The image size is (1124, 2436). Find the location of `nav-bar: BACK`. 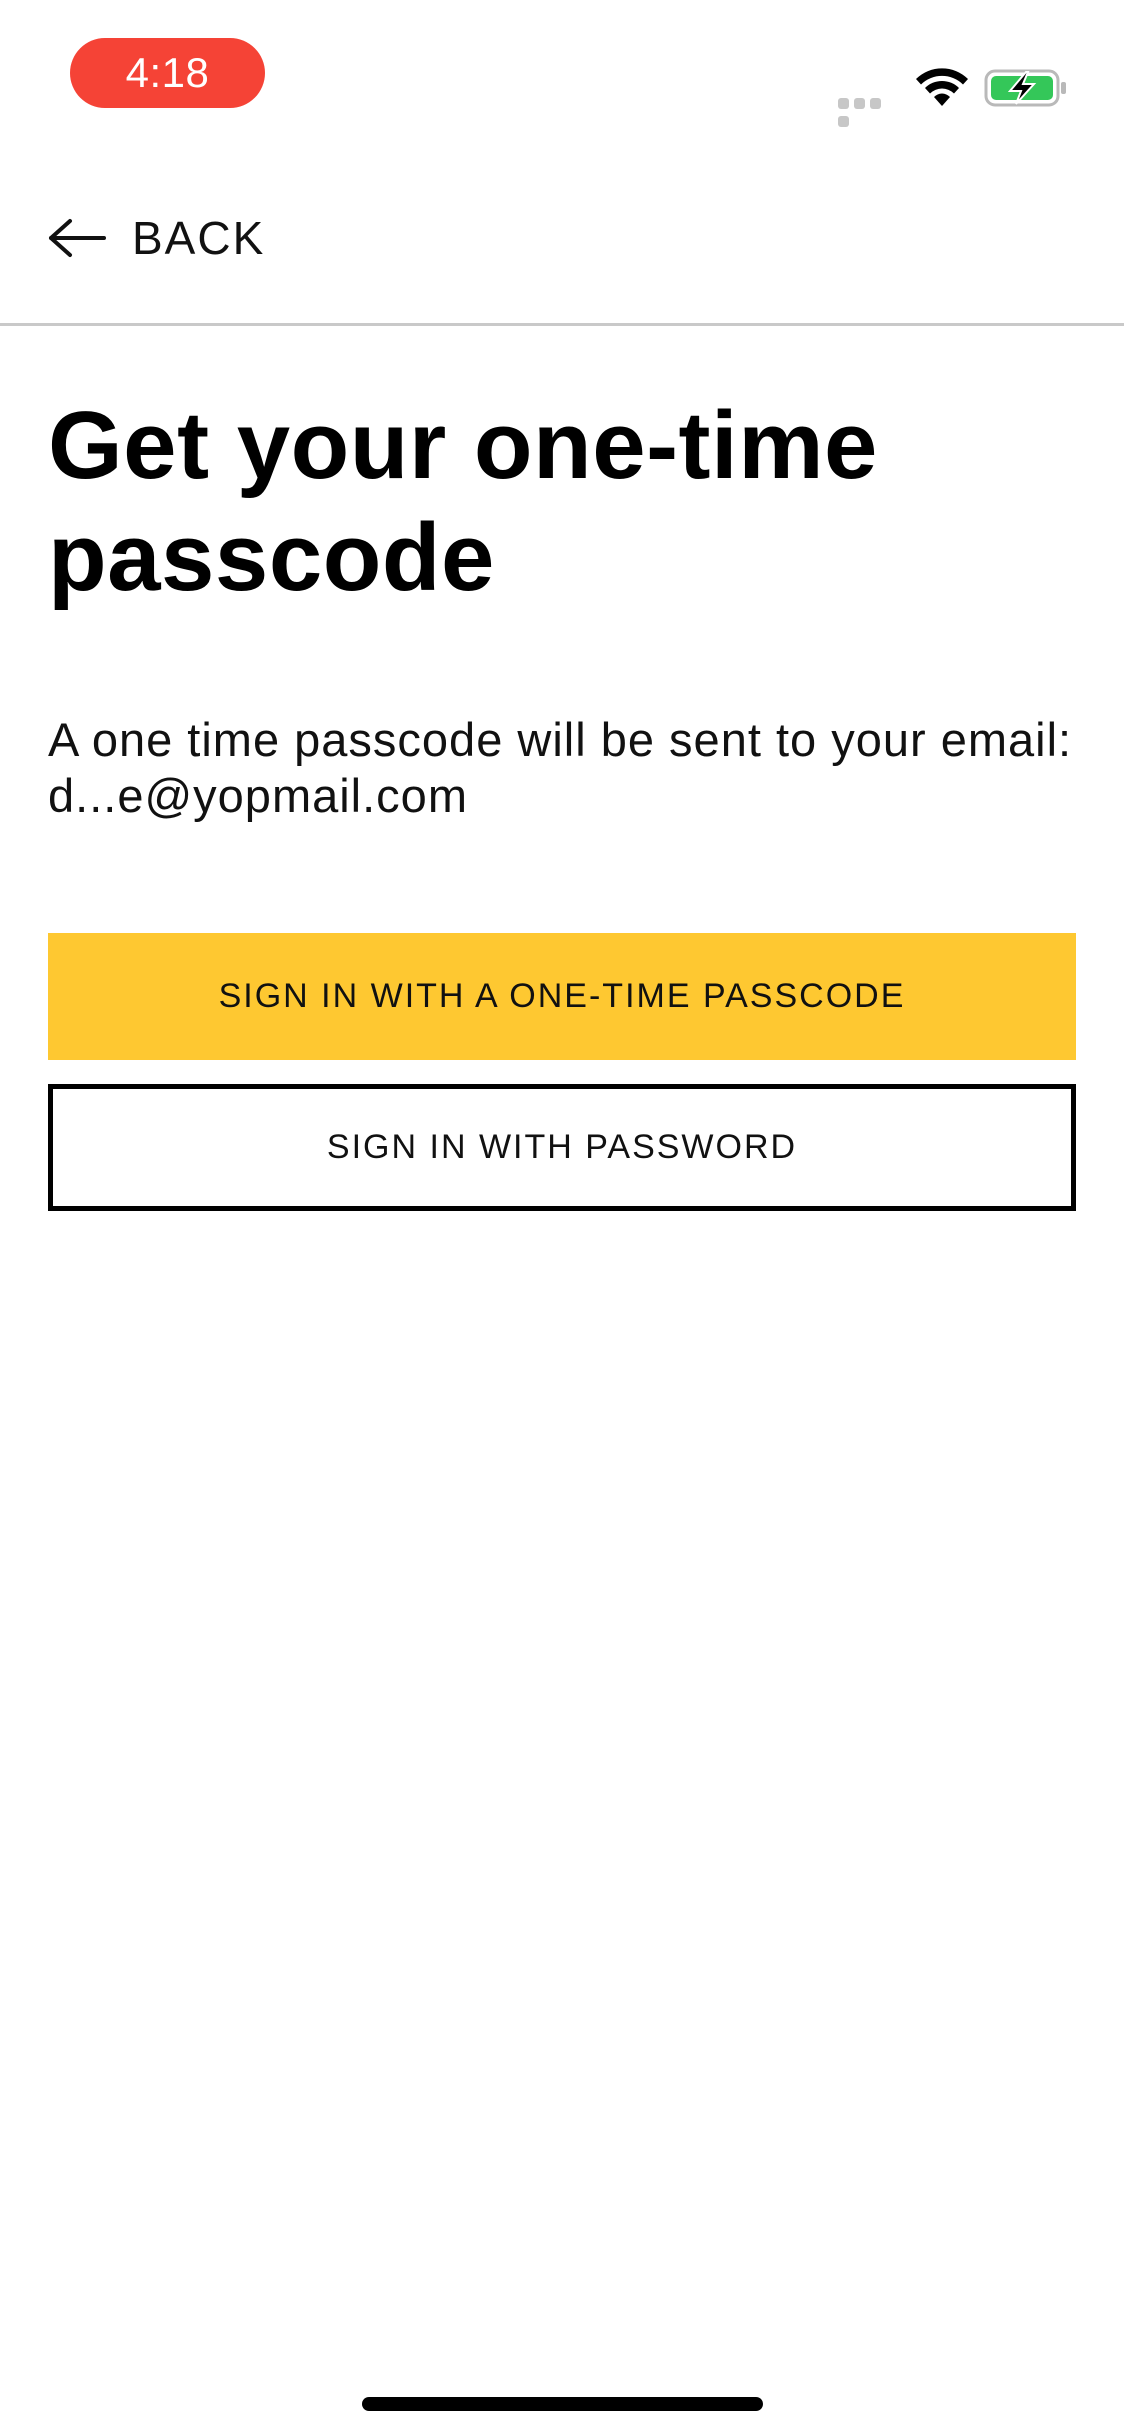

nav-bar: BACK is located at coordinates (562, 238).